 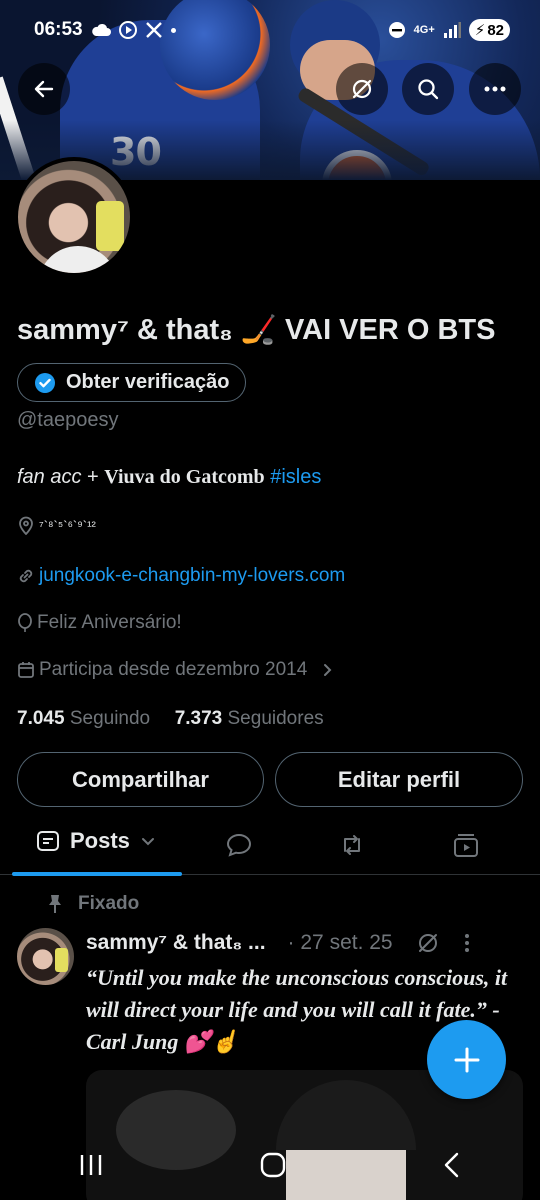 What do you see at coordinates (256, 330) in the screenshot?
I see `display-name: sammy⁷ & that₈ 🏒 VAI VER O BTS` at bounding box center [256, 330].